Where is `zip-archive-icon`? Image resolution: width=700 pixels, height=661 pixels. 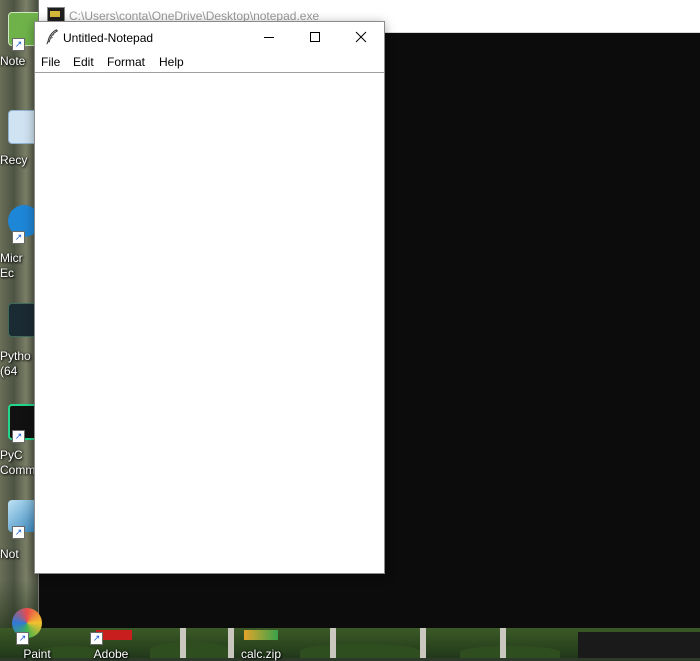
zip-archive-icon is located at coordinates (261, 635).